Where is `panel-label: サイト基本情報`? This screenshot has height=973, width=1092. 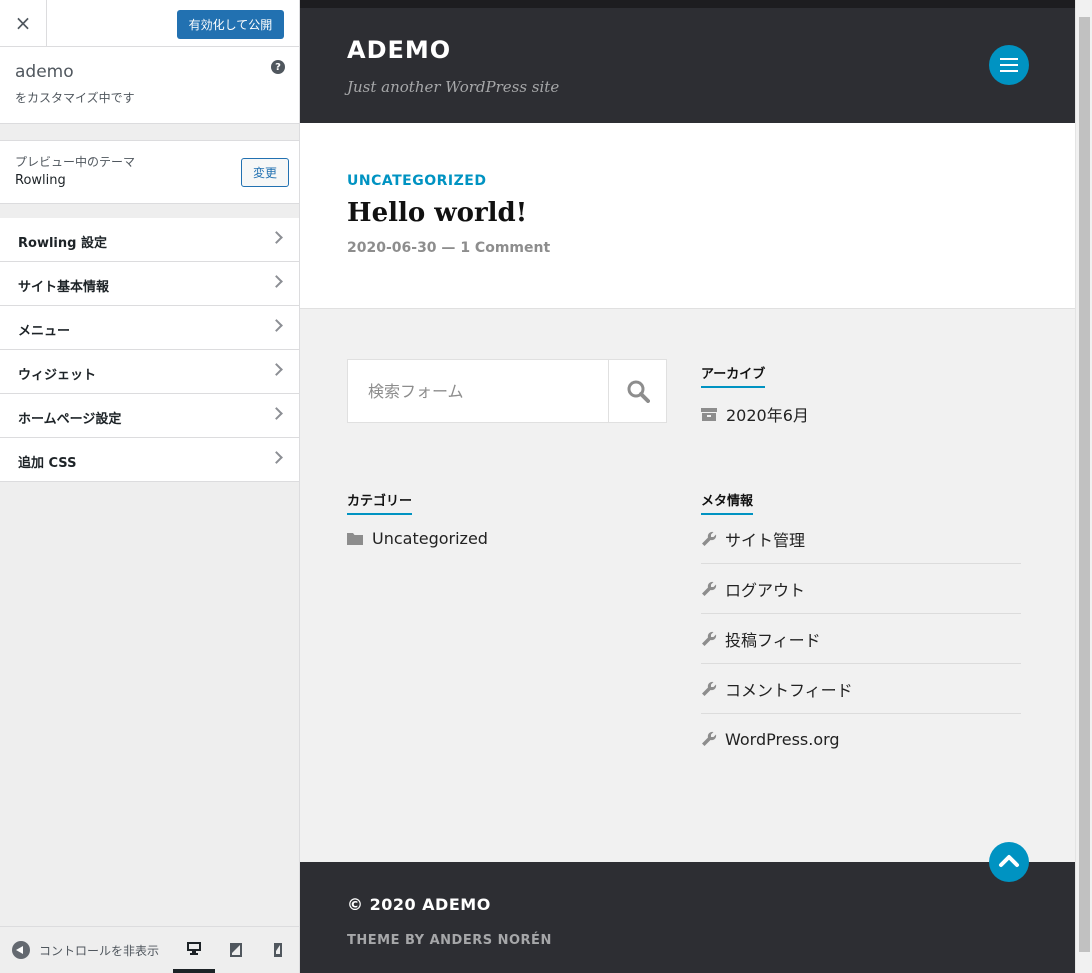
panel-label: サイト基本情報 is located at coordinates (64, 287).